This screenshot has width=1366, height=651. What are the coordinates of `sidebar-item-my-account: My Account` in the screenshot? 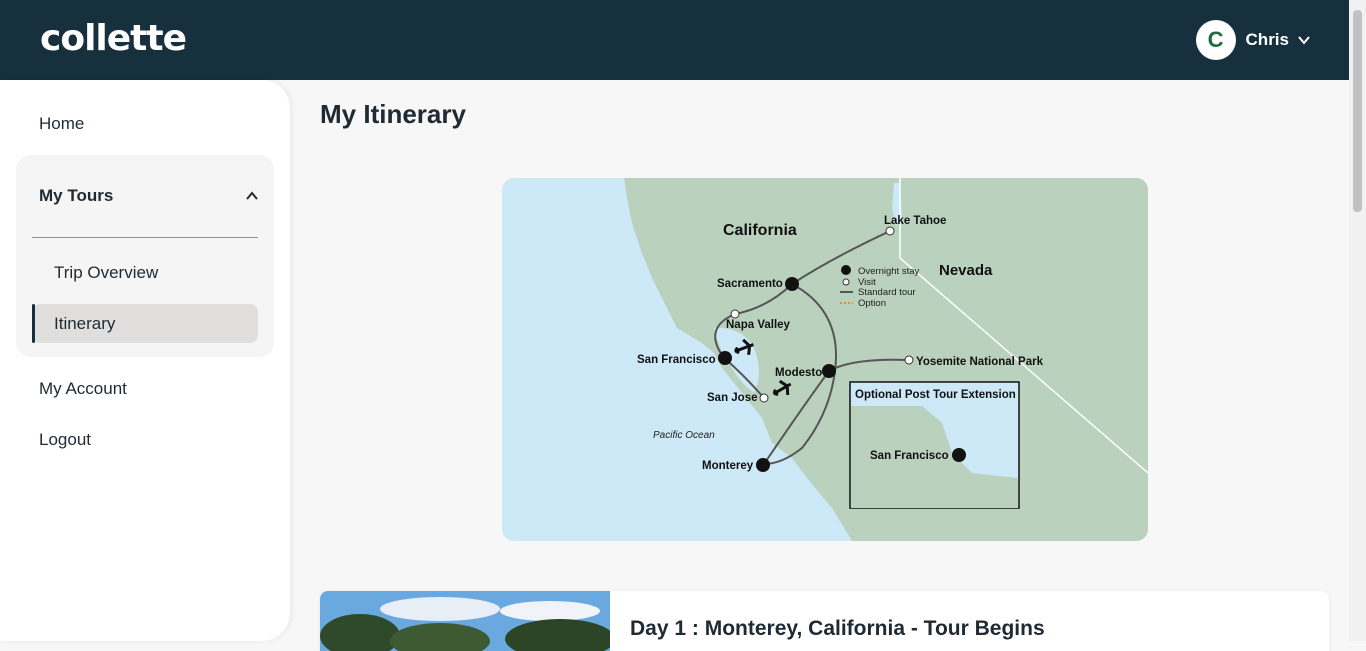 It's located at (83, 389).